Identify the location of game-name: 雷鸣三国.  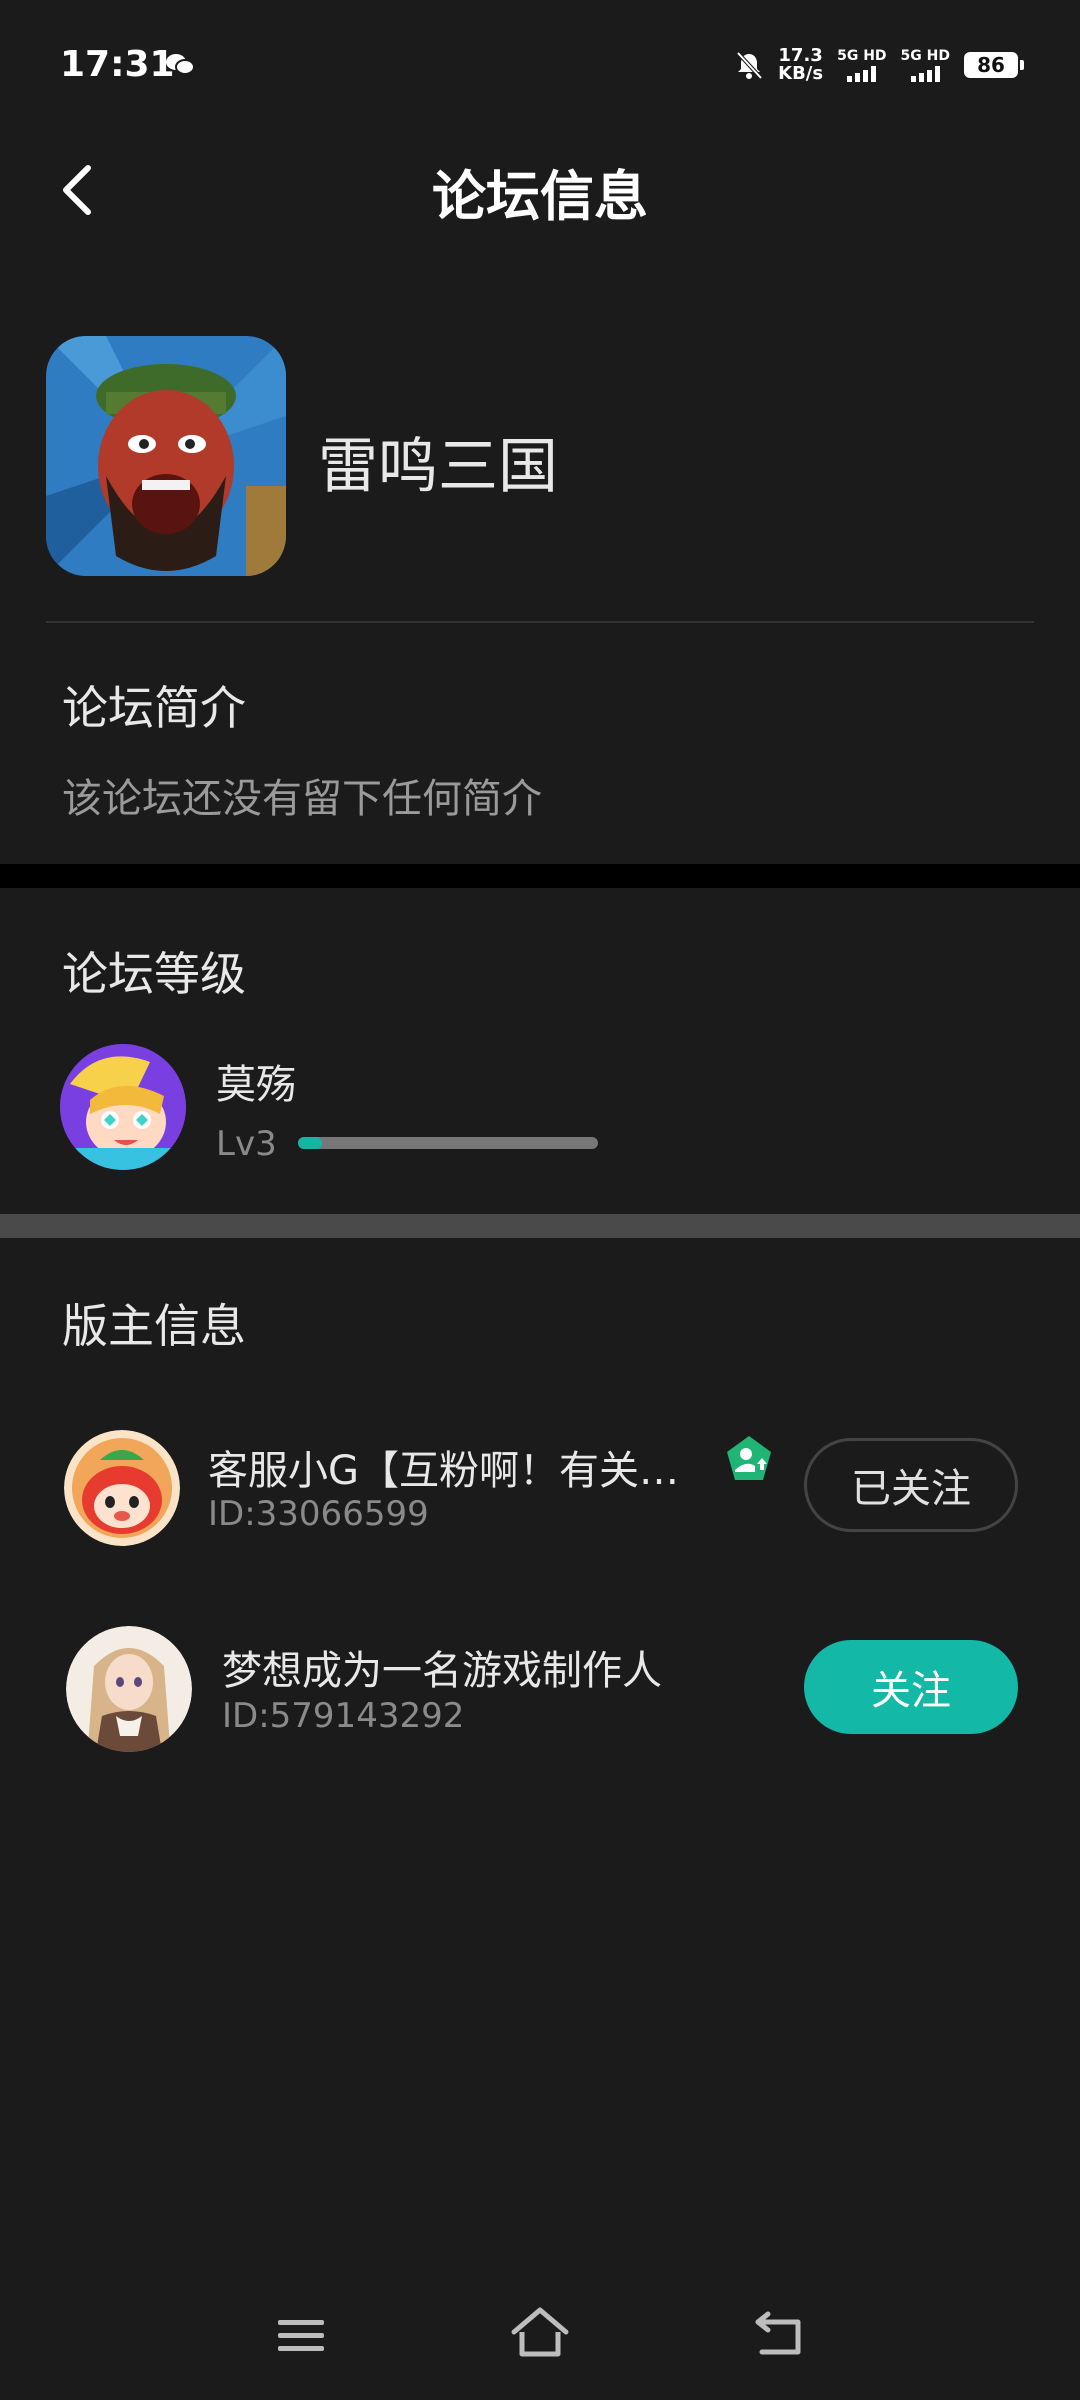
(438, 467).